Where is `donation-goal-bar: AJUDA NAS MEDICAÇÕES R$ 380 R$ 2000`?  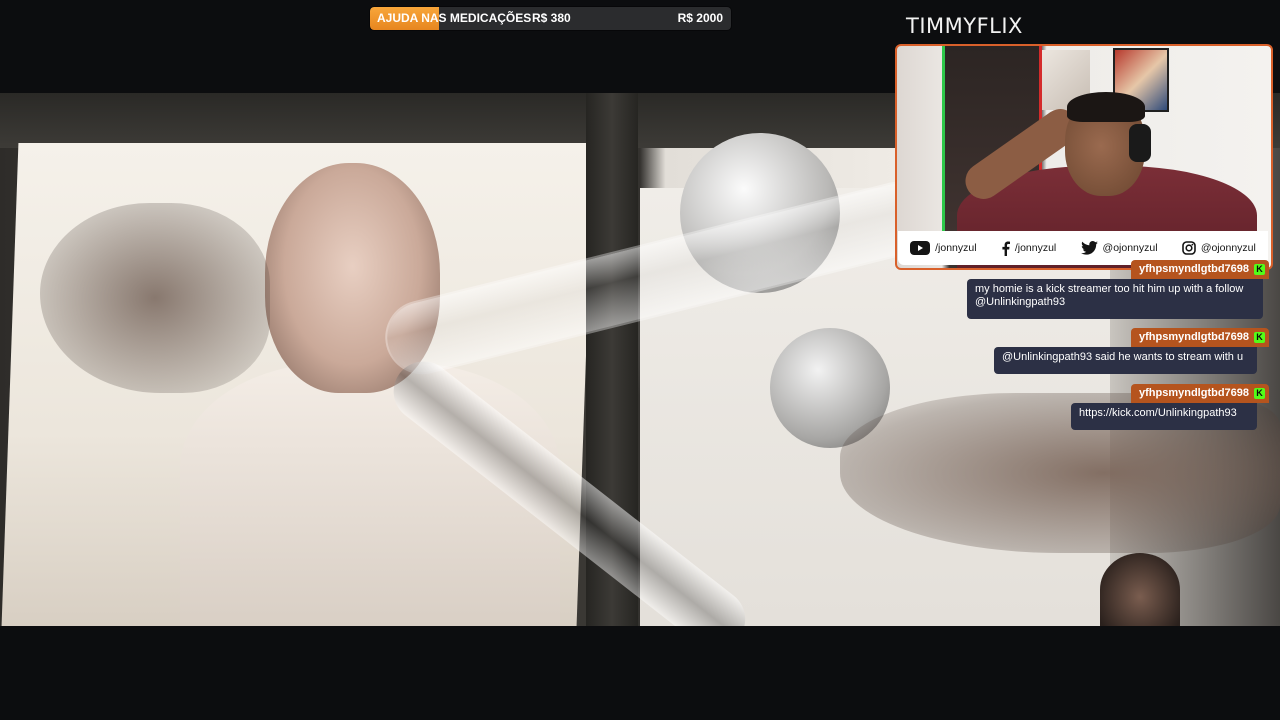 donation-goal-bar: AJUDA NAS MEDICAÇÕES R$ 380 R$ 2000 is located at coordinates (550, 18).